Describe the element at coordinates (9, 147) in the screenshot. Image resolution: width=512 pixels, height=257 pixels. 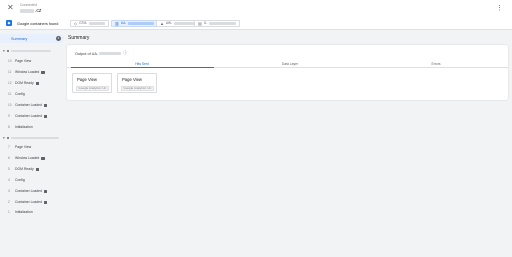
I see `event-number: 7` at that location.